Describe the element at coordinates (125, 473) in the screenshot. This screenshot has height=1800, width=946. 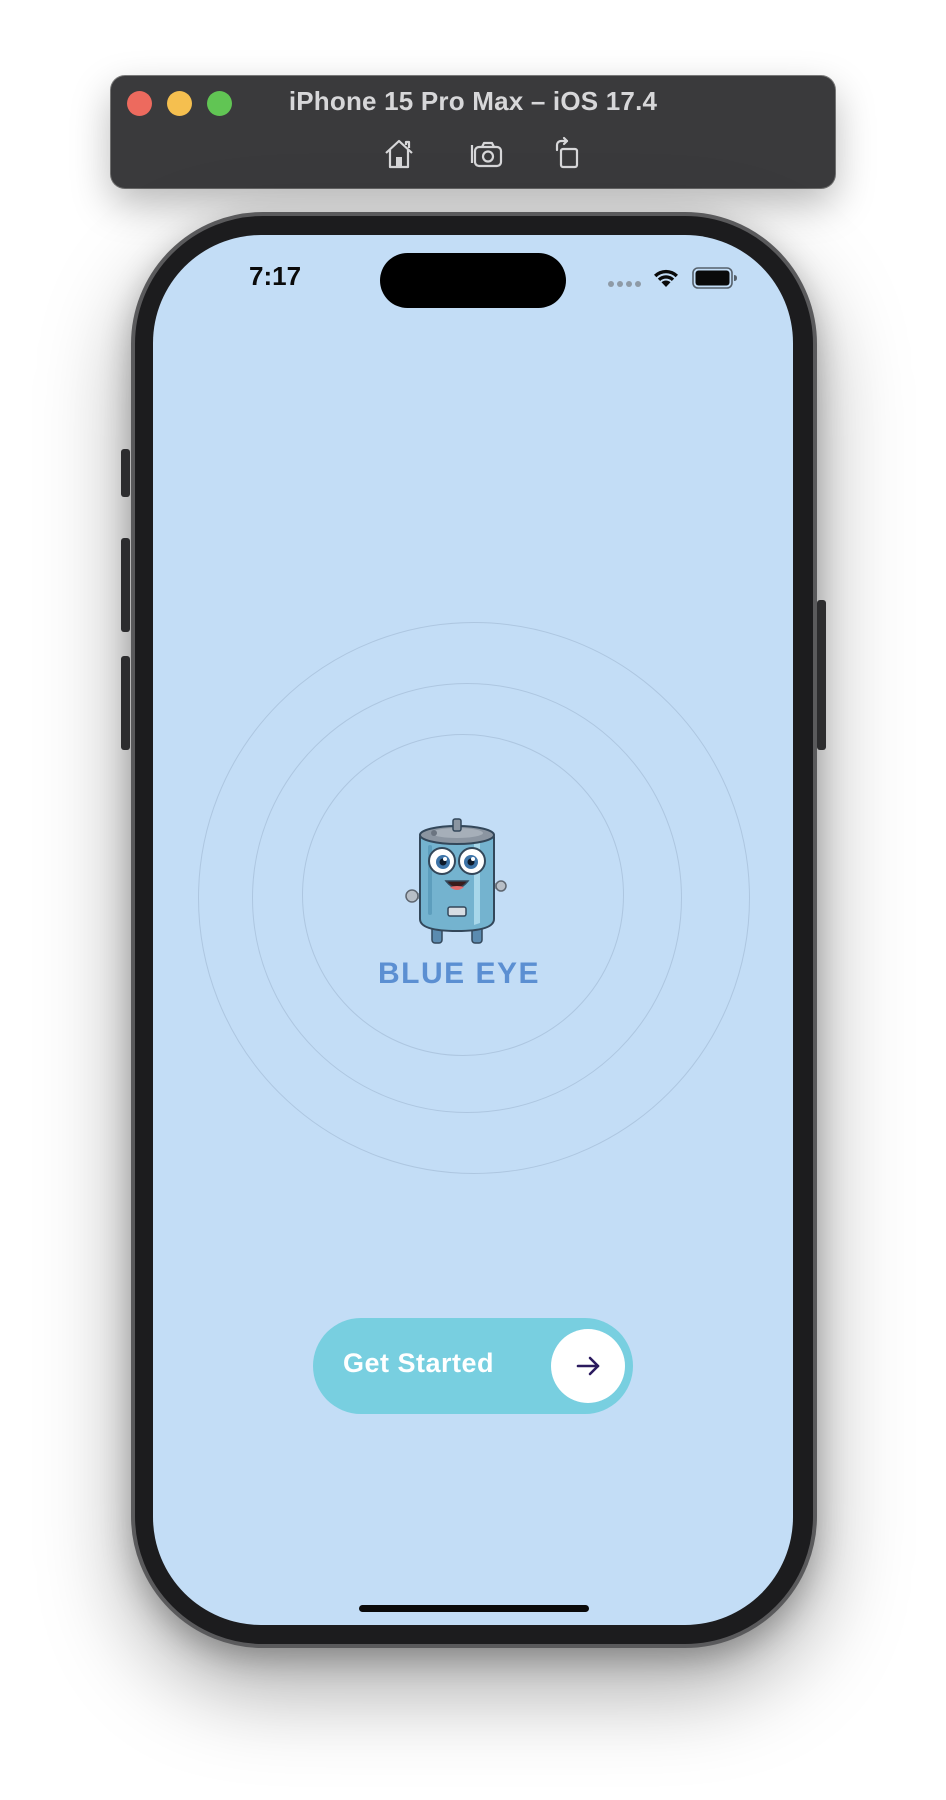
I see `action-button` at that location.